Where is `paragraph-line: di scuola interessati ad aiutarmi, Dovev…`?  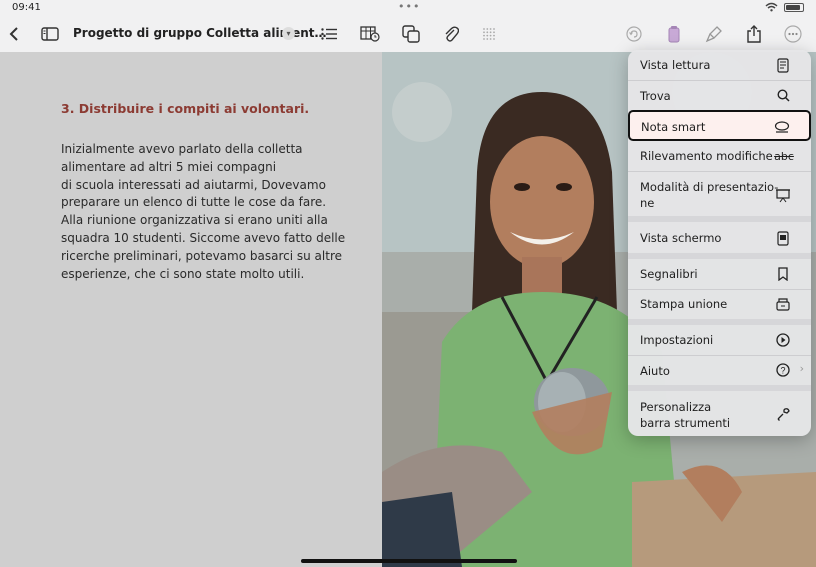 paragraph-line: di scuola interessati ad aiutarmi, Dovev… is located at coordinates (193, 184).